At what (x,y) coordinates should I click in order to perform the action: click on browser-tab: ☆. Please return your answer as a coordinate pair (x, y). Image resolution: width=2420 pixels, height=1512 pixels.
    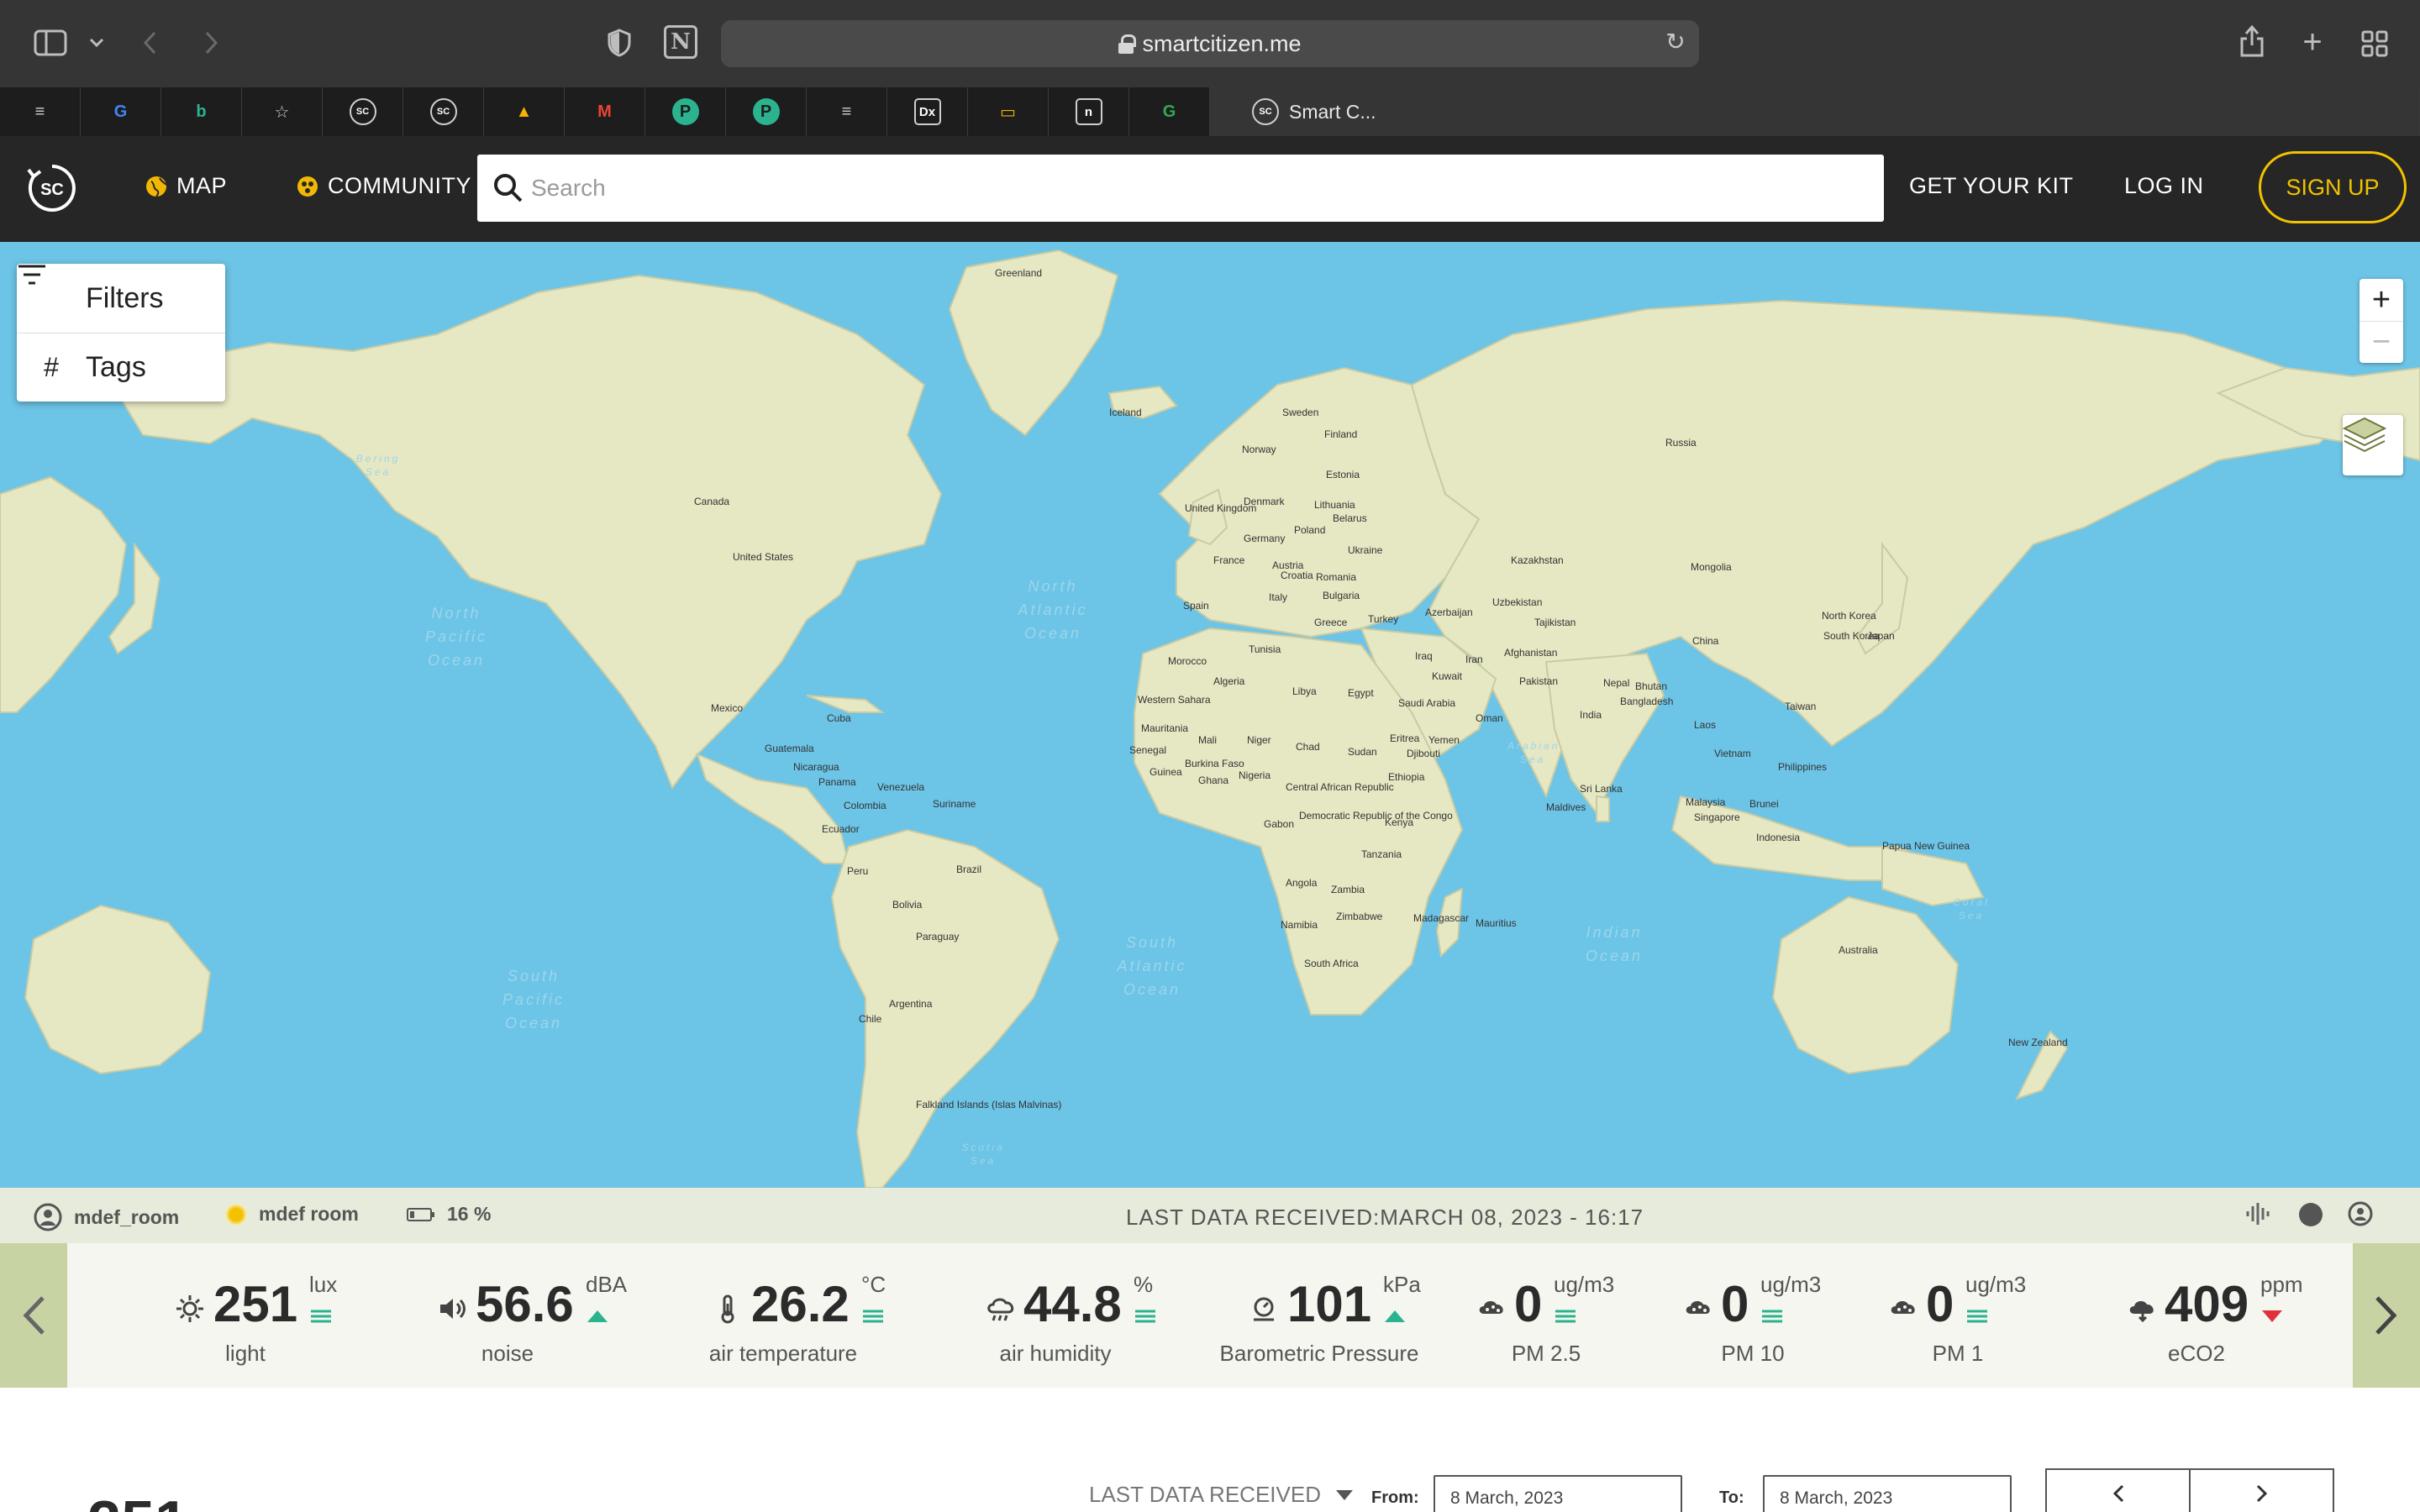
    Looking at the image, I should click on (283, 111).